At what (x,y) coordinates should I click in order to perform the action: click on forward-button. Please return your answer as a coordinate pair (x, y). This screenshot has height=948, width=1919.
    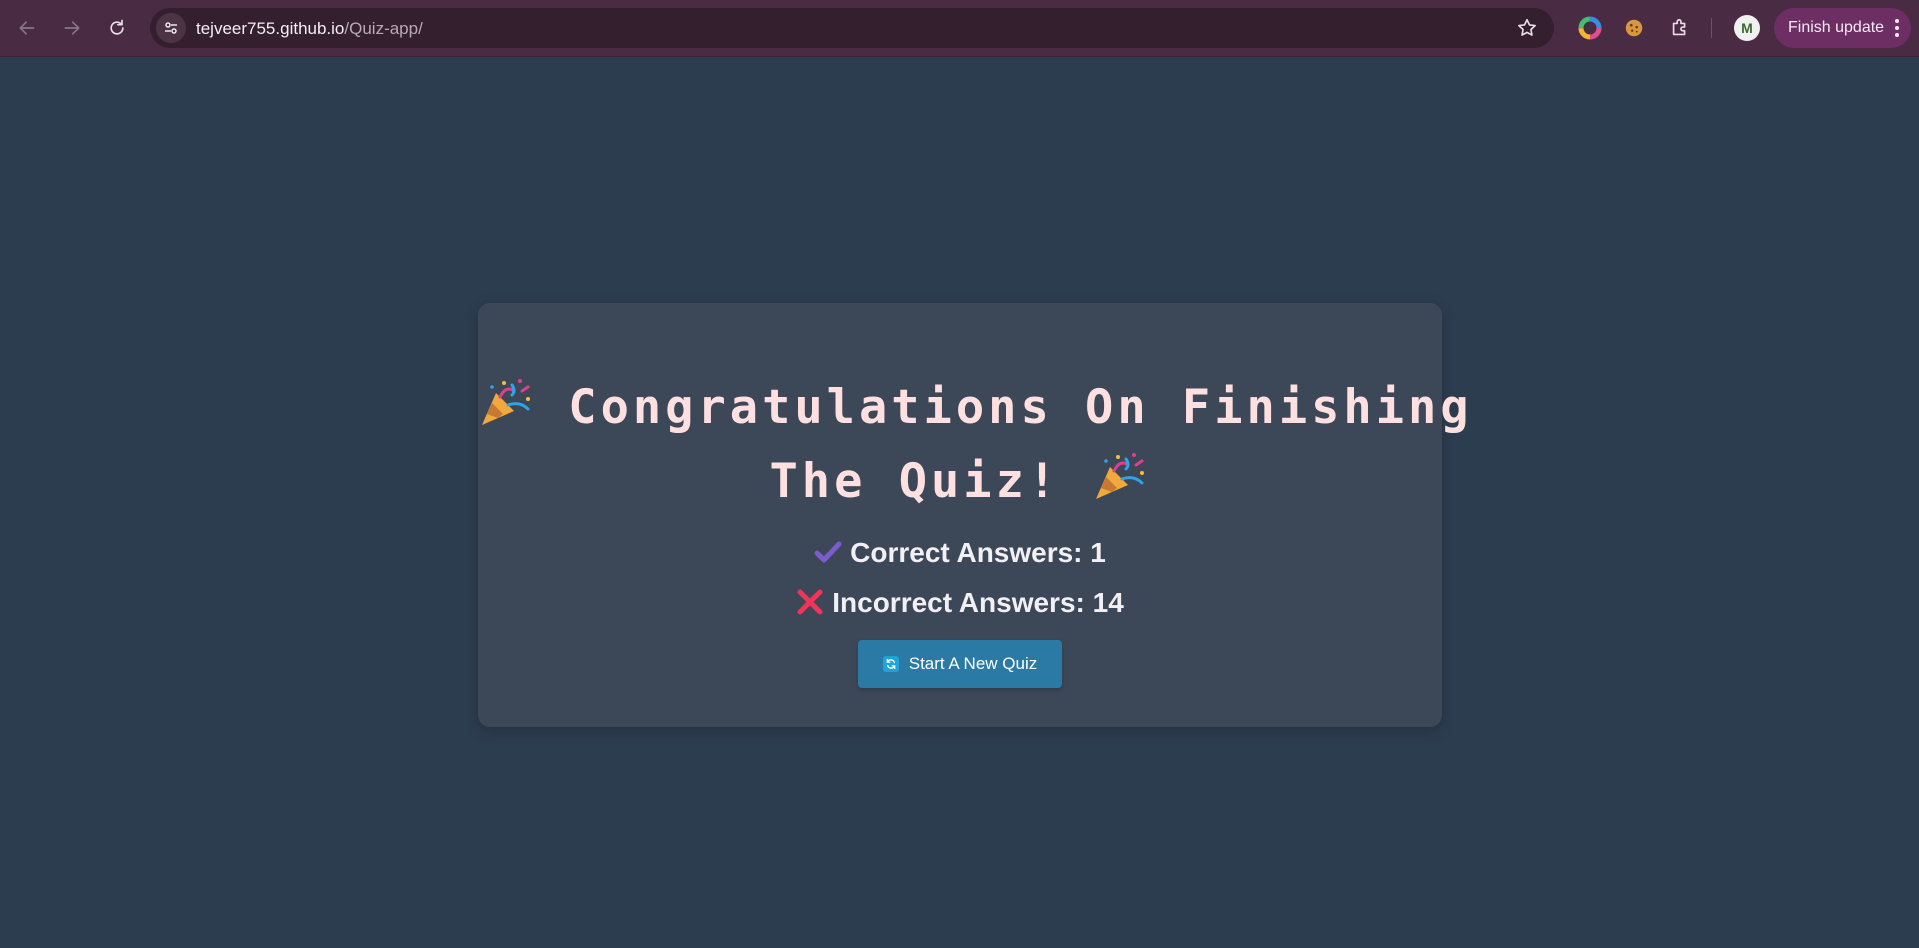
    Looking at the image, I should click on (72, 28).